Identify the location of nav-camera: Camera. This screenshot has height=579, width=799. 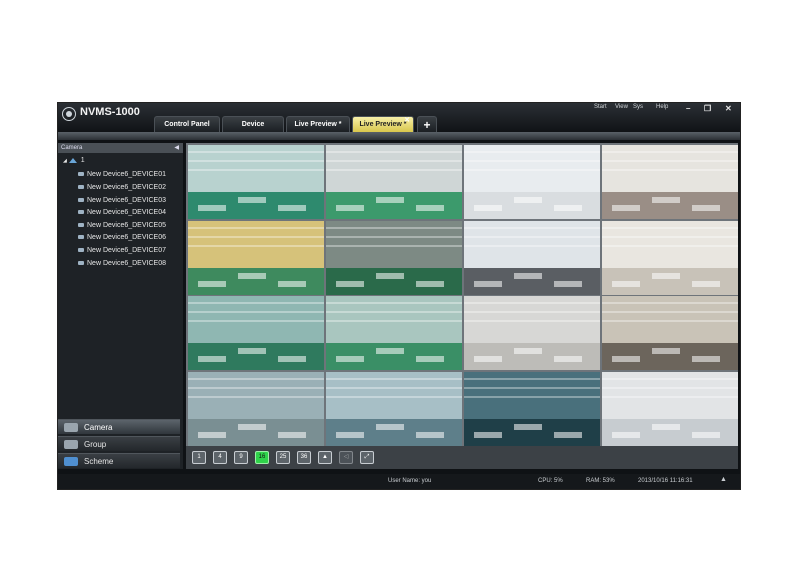
(119, 426).